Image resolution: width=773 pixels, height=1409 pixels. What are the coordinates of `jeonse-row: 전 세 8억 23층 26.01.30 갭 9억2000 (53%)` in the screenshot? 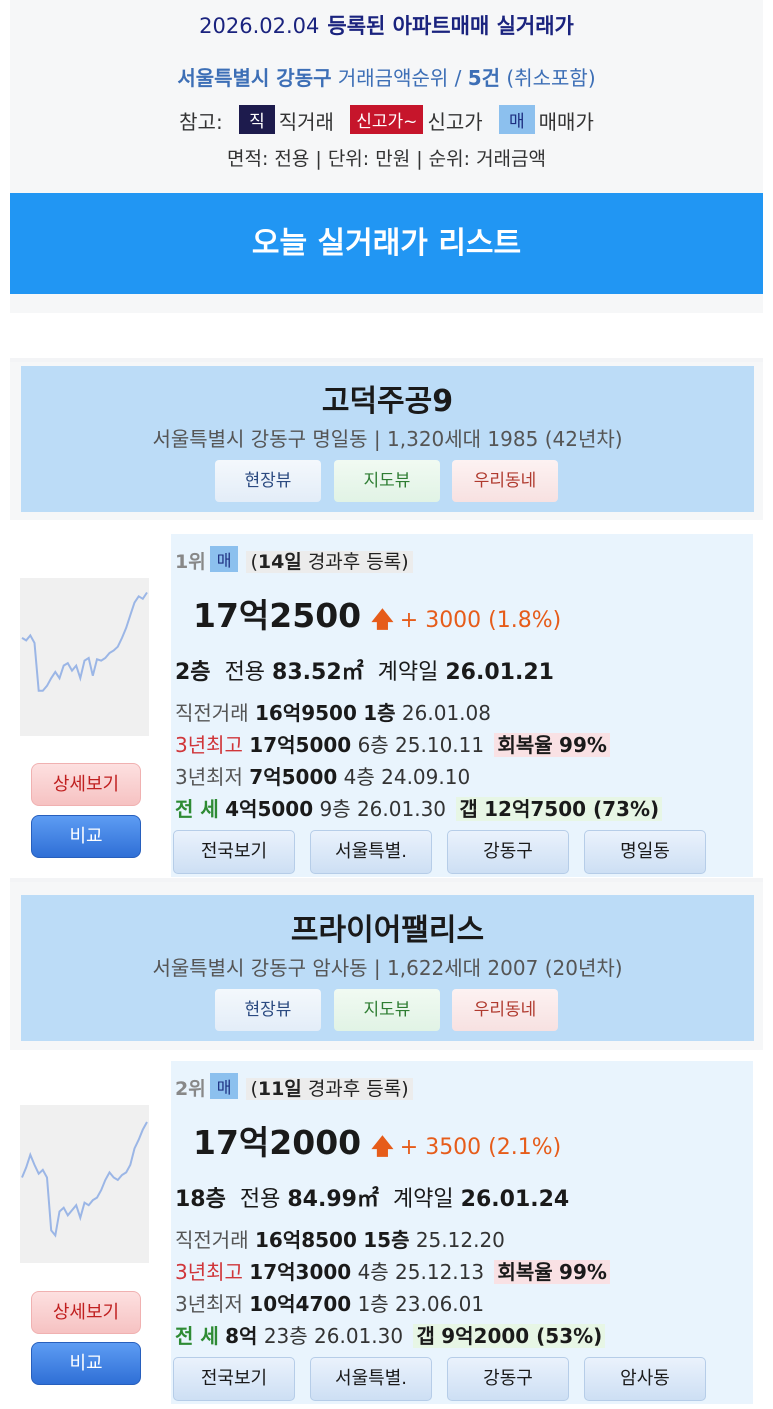 It's located at (390, 1334).